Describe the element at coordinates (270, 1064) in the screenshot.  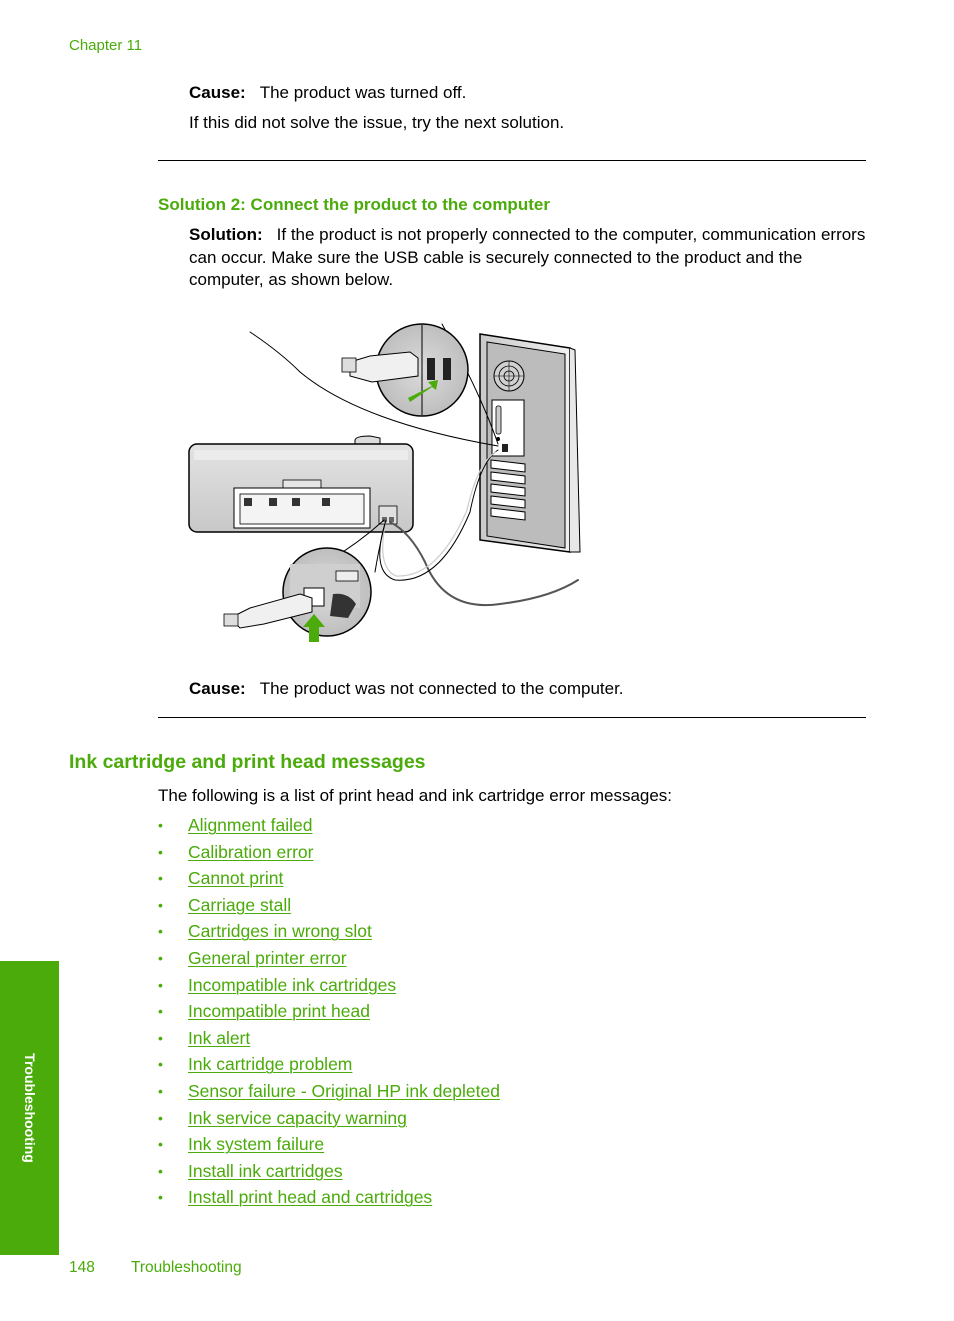
I see `link-ink-cartridge-problem: Ink cartridge problem` at that location.